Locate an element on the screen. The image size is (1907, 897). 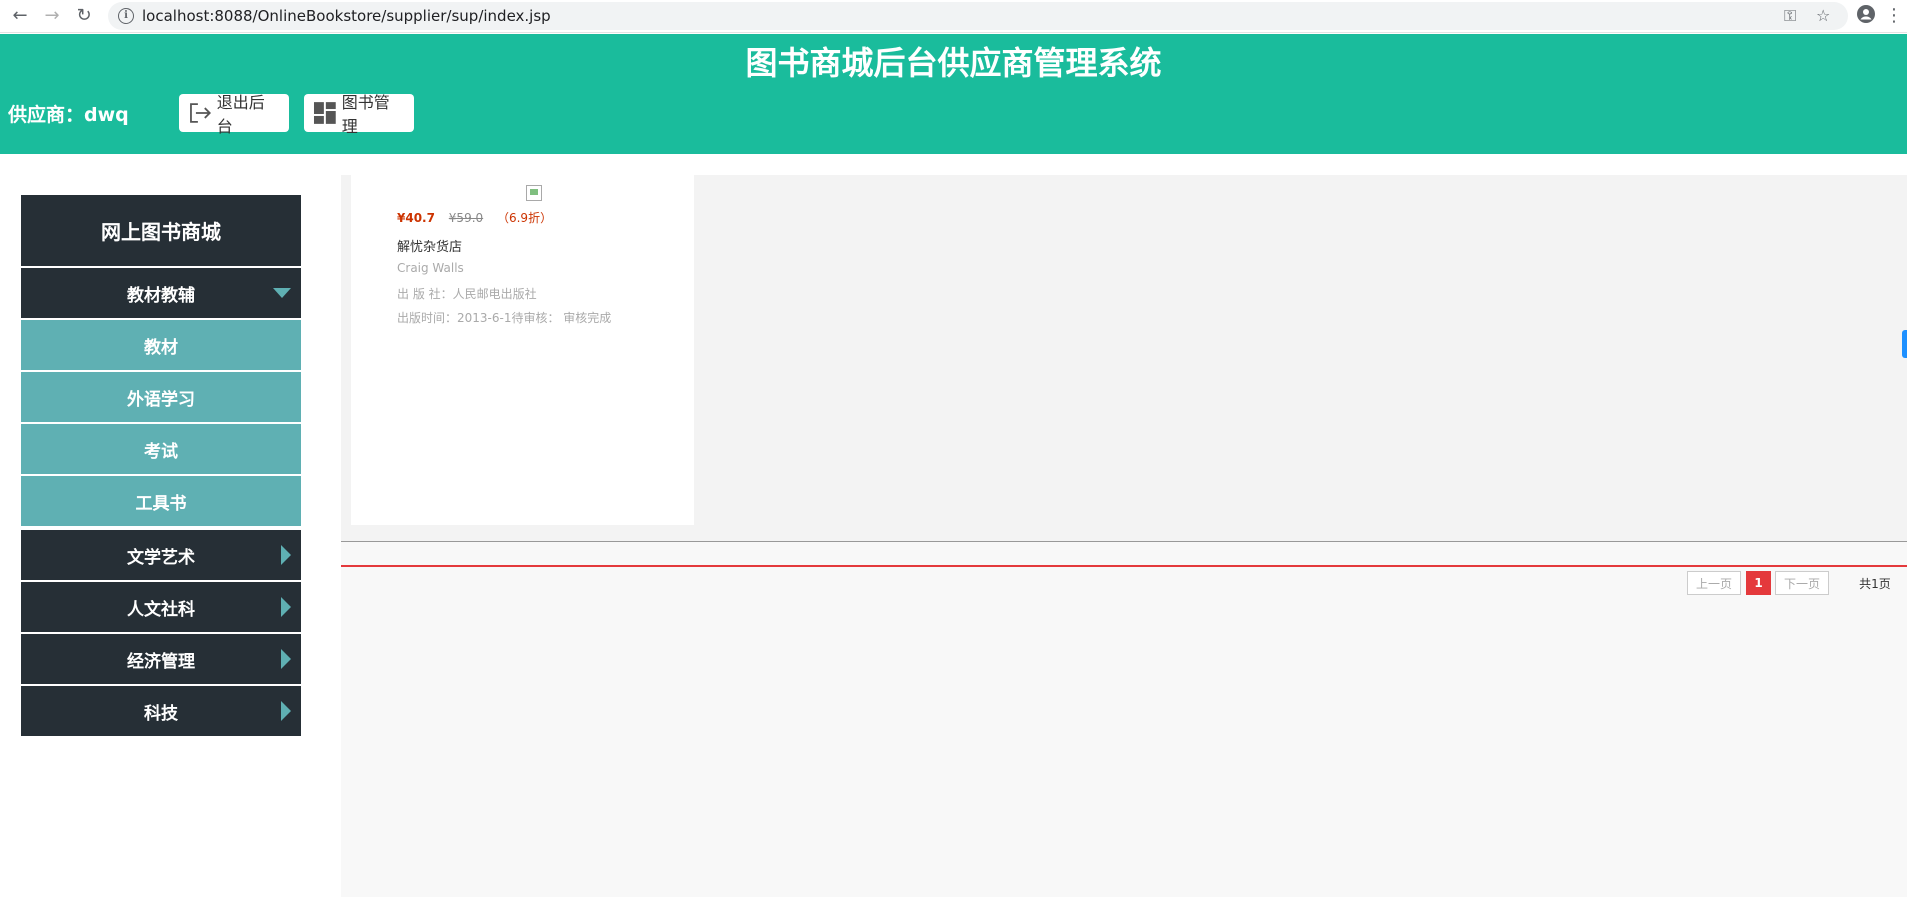
total-pages-label: 共1页 is located at coordinates (1875, 583).